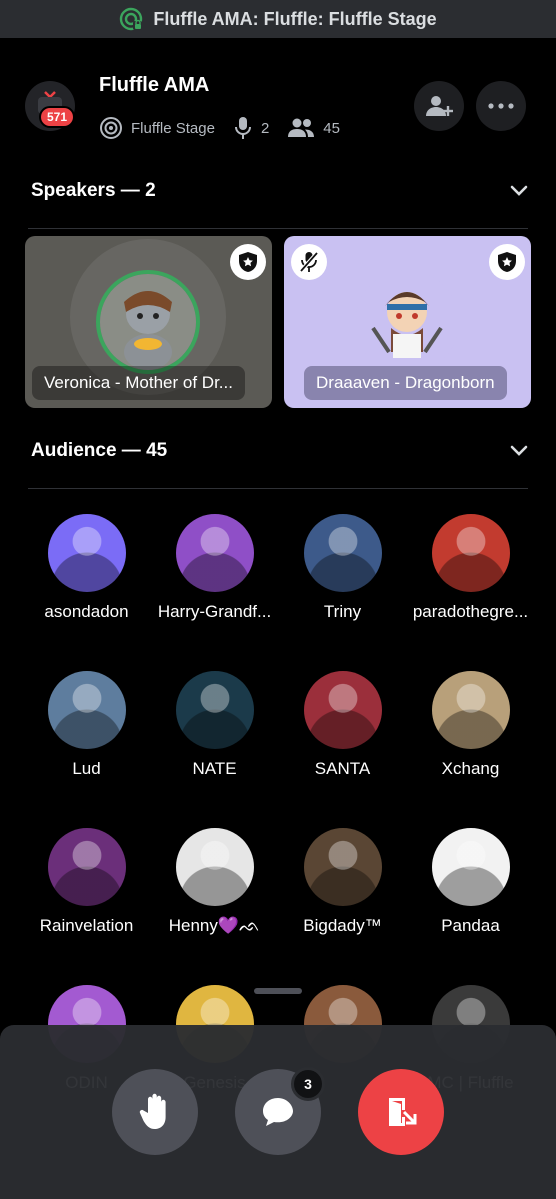 Image resolution: width=556 pixels, height=1199 pixels. What do you see at coordinates (470, 768) in the screenshot?
I see `audience-member-name: Xchang` at bounding box center [470, 768].